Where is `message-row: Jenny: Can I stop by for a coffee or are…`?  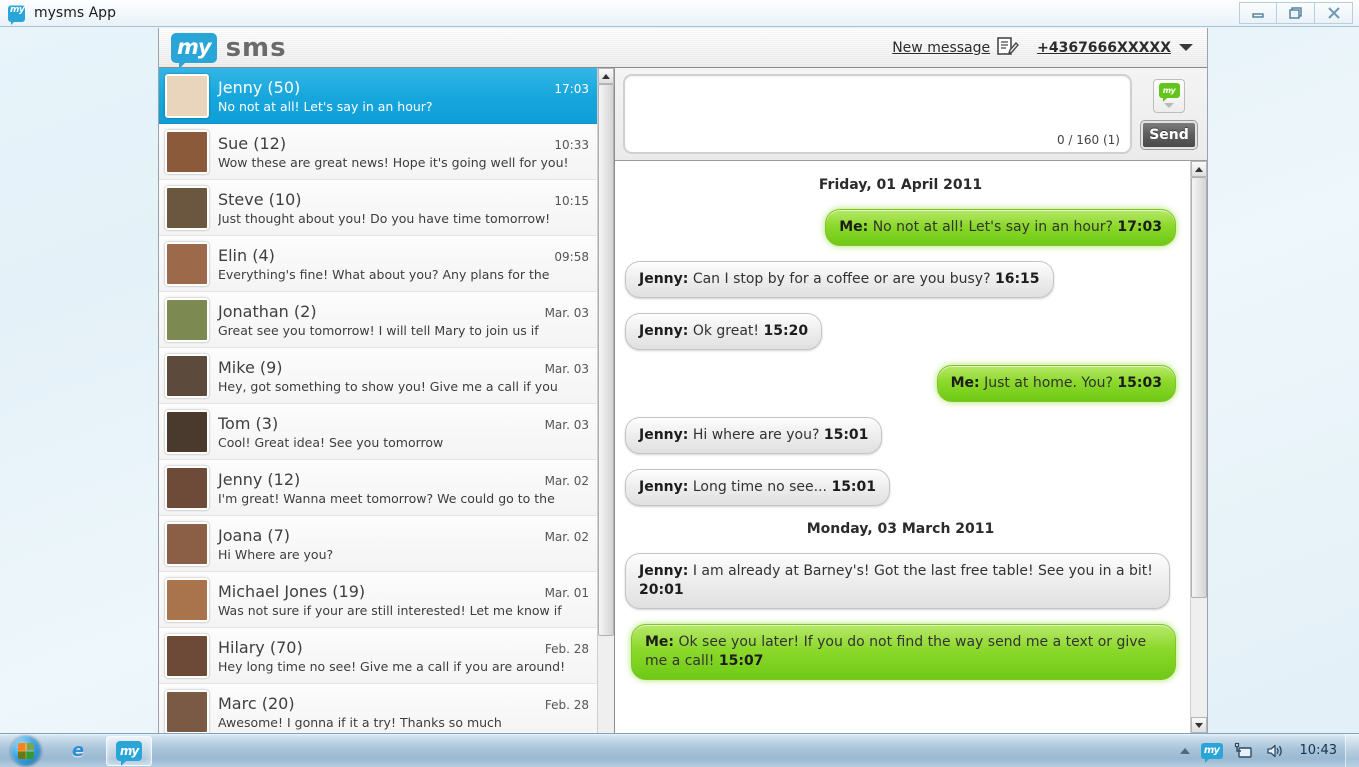 message-row: Jenny: Can I stop by for a coffee or are… is located at coordinates (900, 279).